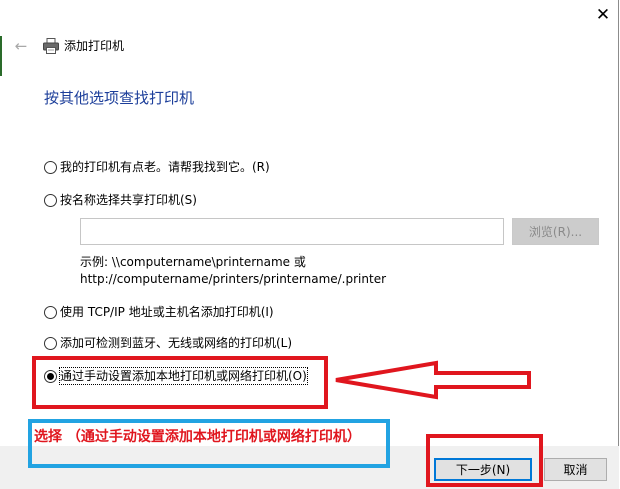  Describe the element at coordinates (193, 262) in the screenshot. I see `example-text-line-1: 示例: \\computername\printername 或` at that location.